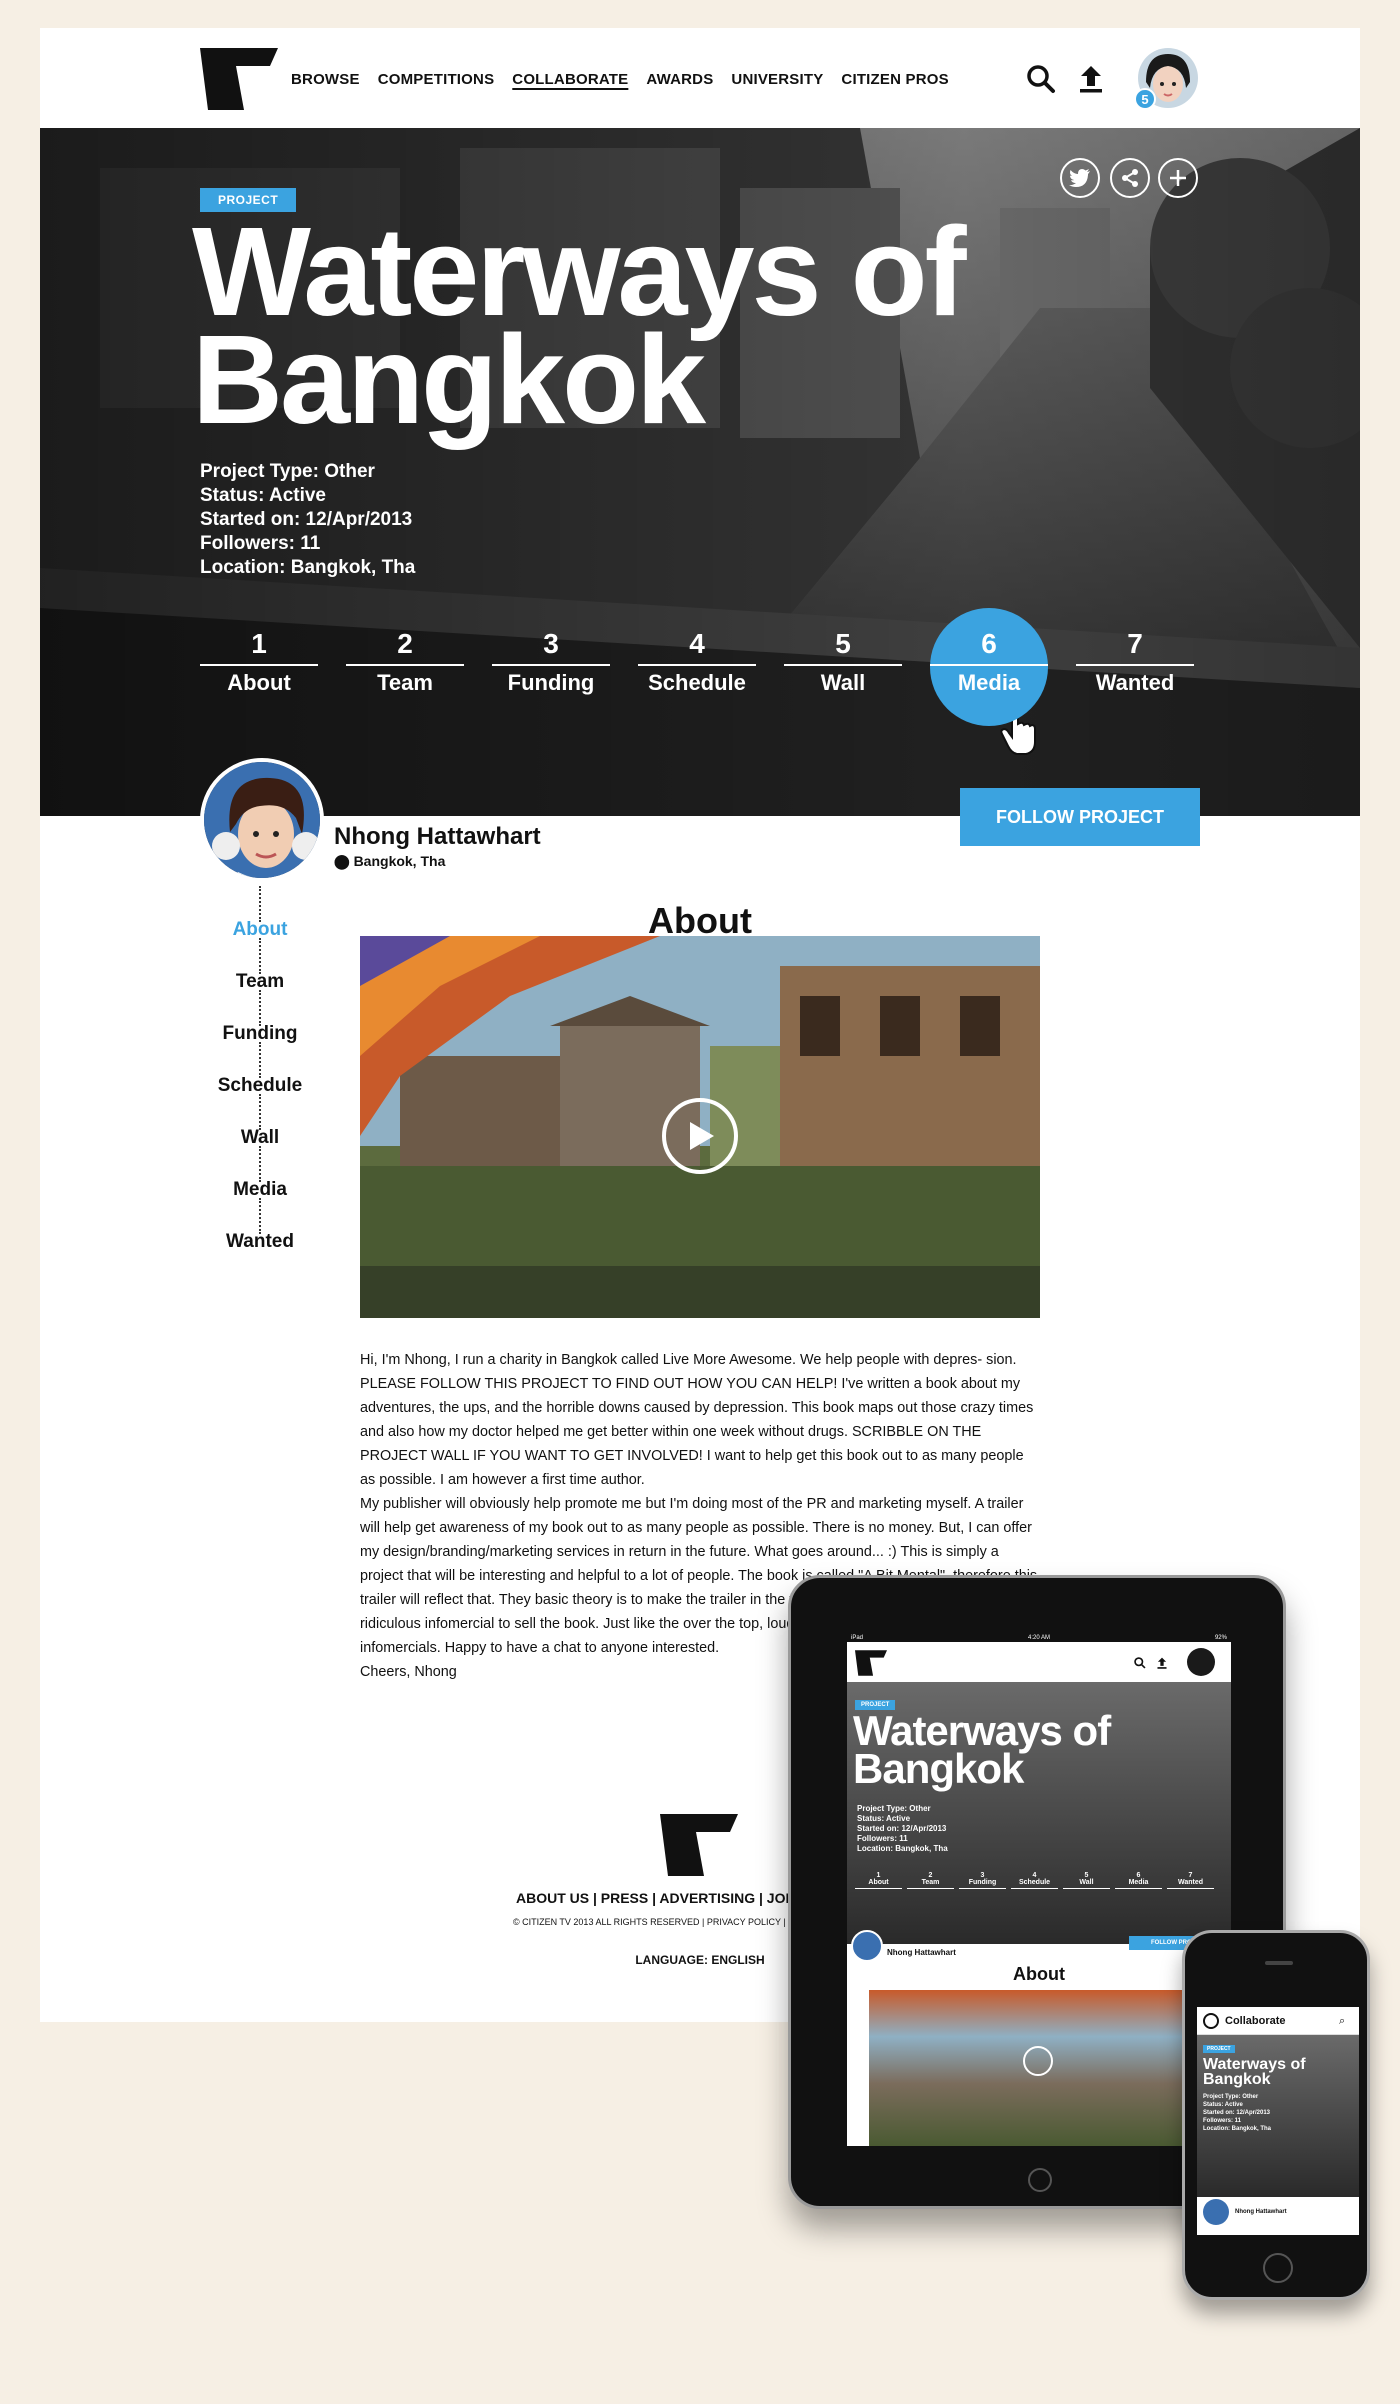 The width and height of the screenshot is (1400, 2404). Describe the element at coordinates (1039, 1974) in the screenshot. I see `tablet-about-heading: About` at that location.